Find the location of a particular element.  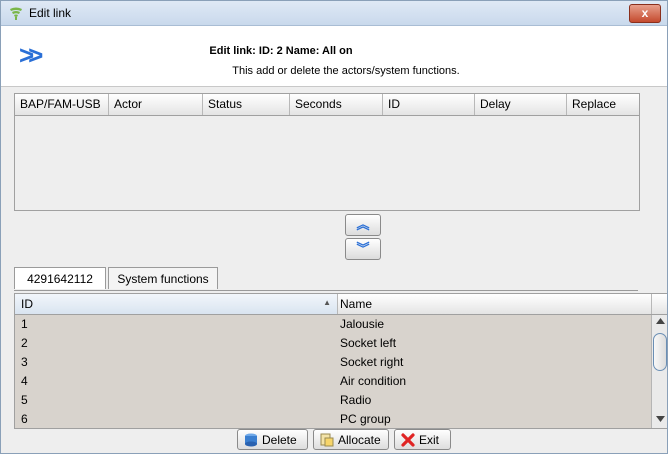

column-header-replace: Replace is located at coordinates (602, 104).